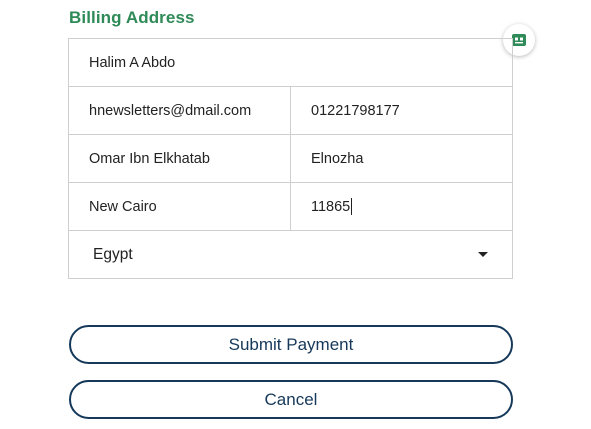 The height and width of the screenshot is (429, 591). I want to click on text-caret, so click(352, 206).